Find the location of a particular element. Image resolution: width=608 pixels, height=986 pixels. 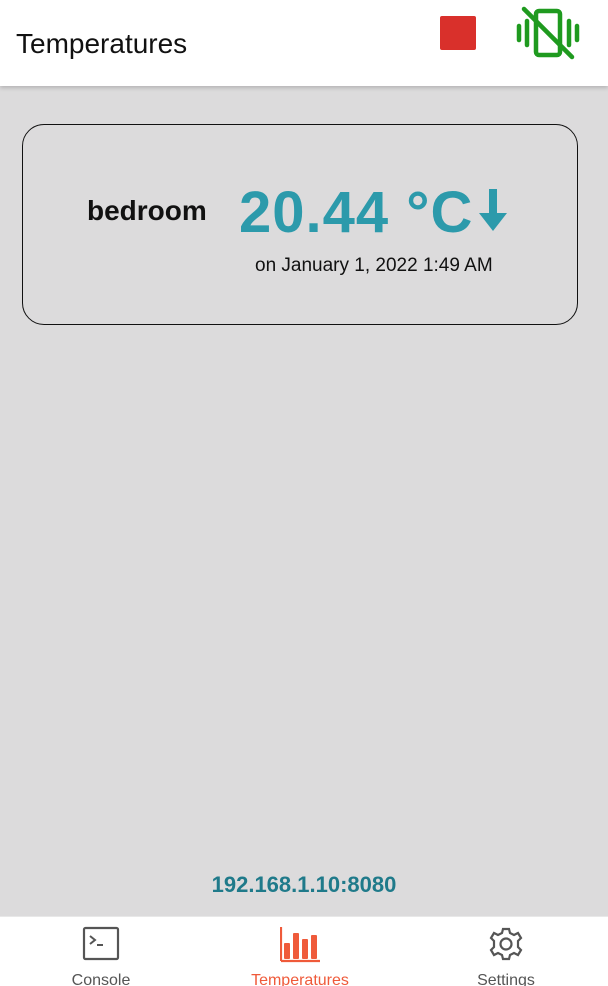

nav-label: Temperatures is located at coordinates (300, 979).